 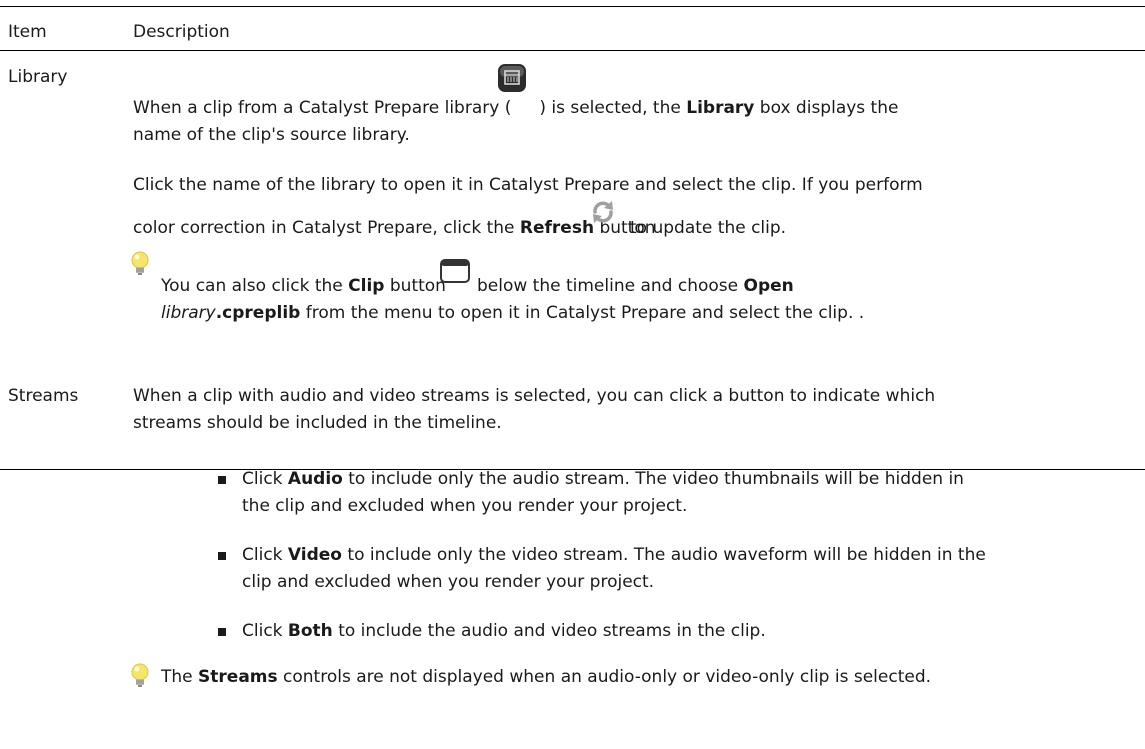 I want to click on term-refresh: Refresh, so click(x=557, y=228).